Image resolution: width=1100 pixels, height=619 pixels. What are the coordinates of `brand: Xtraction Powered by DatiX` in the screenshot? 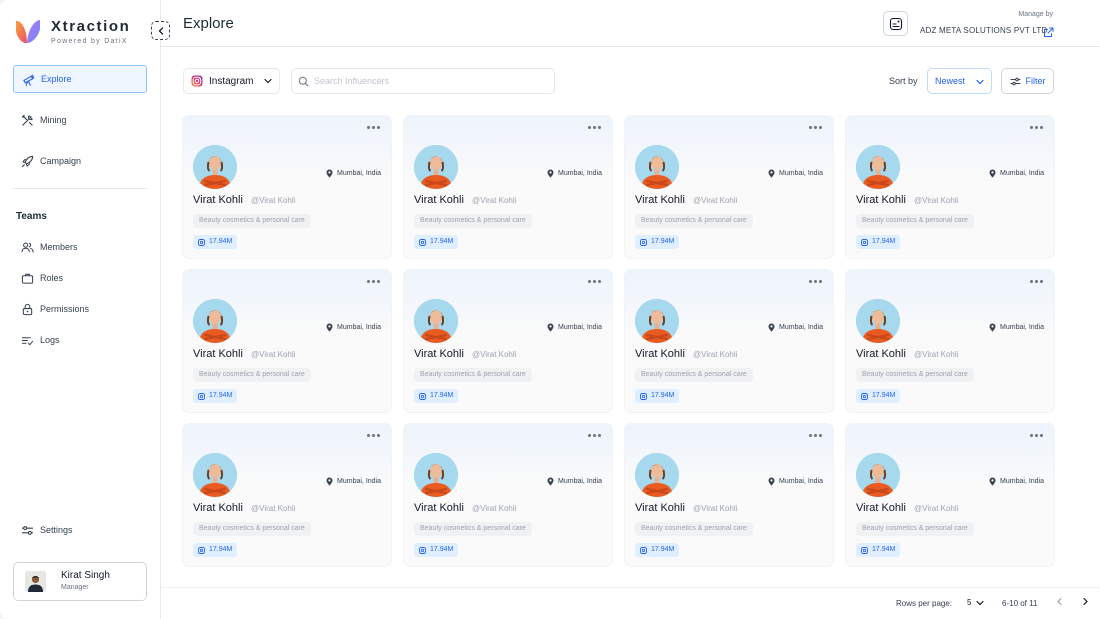 It's located at (72, 32).